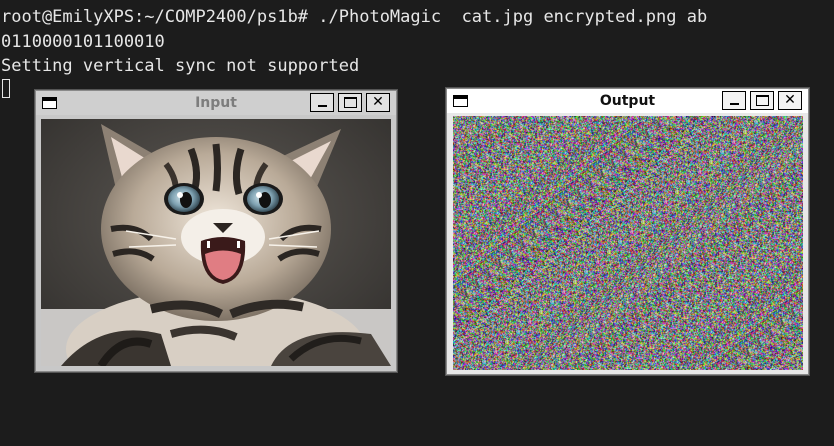 The image size is (834, 446). I want to click on terminal-output-binary: 0110000101100010, so click(83, 42).